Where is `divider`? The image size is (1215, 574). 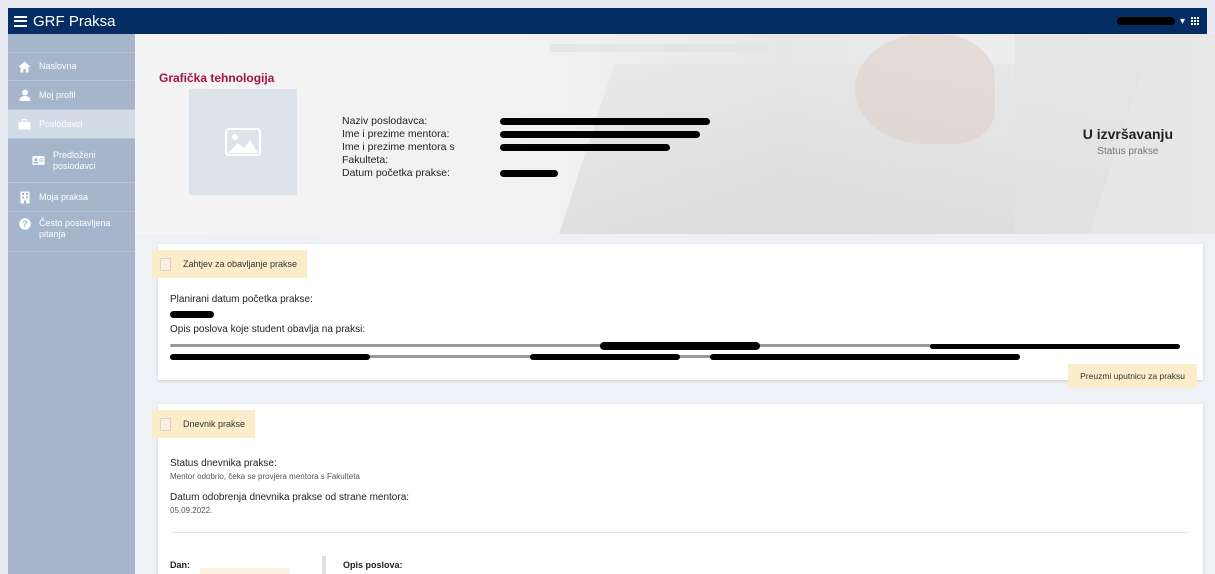
divider is located at coordinates (680, 532).